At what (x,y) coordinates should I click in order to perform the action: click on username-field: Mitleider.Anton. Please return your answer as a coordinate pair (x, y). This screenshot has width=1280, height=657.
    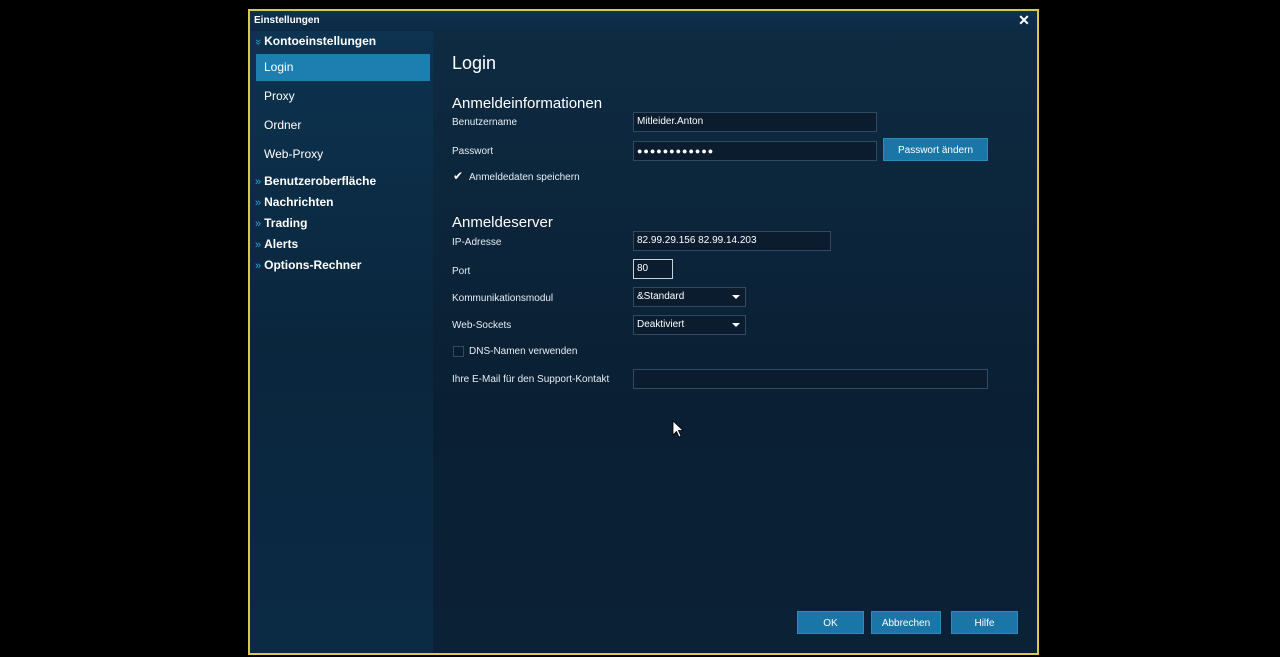
    Looking at the image, I should click on (755, 122).